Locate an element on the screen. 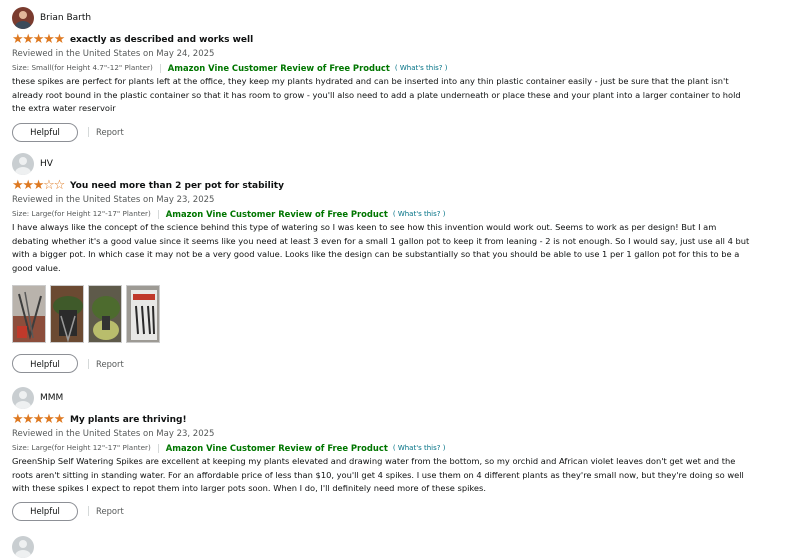 The image size is (800, 558). star-rating: ★ ★ ★ ☆ ☆ is located at coordinates (39, 185).